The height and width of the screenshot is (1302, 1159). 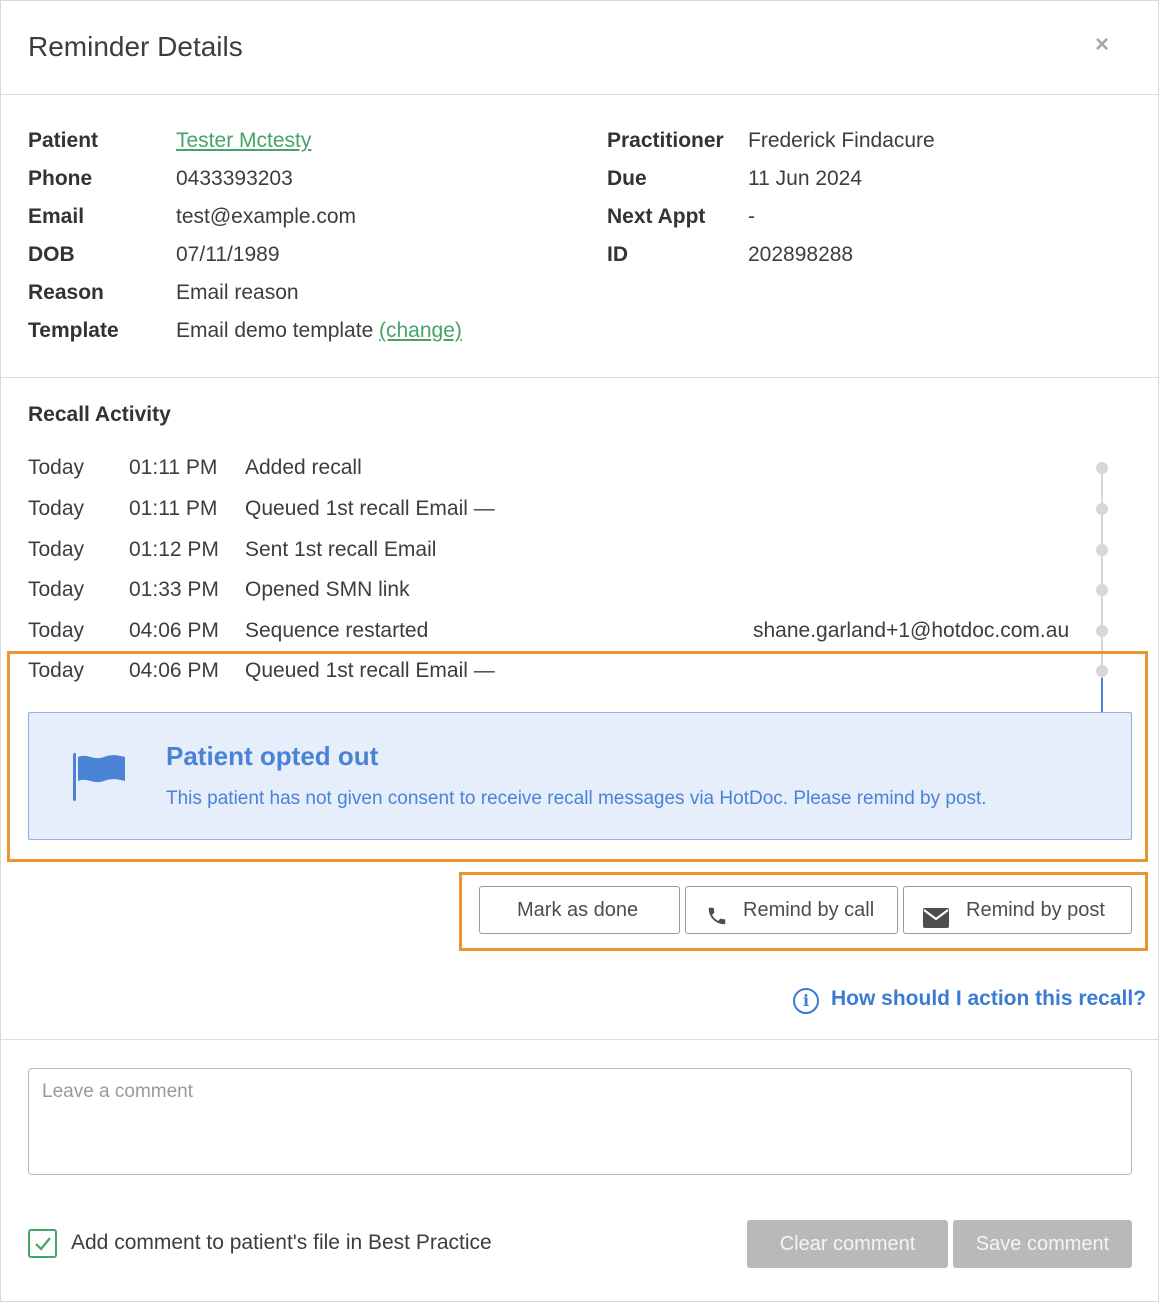 What do you see at coordinates (1035, 910) in the screenshot?
I see `button-label: Remind by post` at bounding box center [1035, 910].